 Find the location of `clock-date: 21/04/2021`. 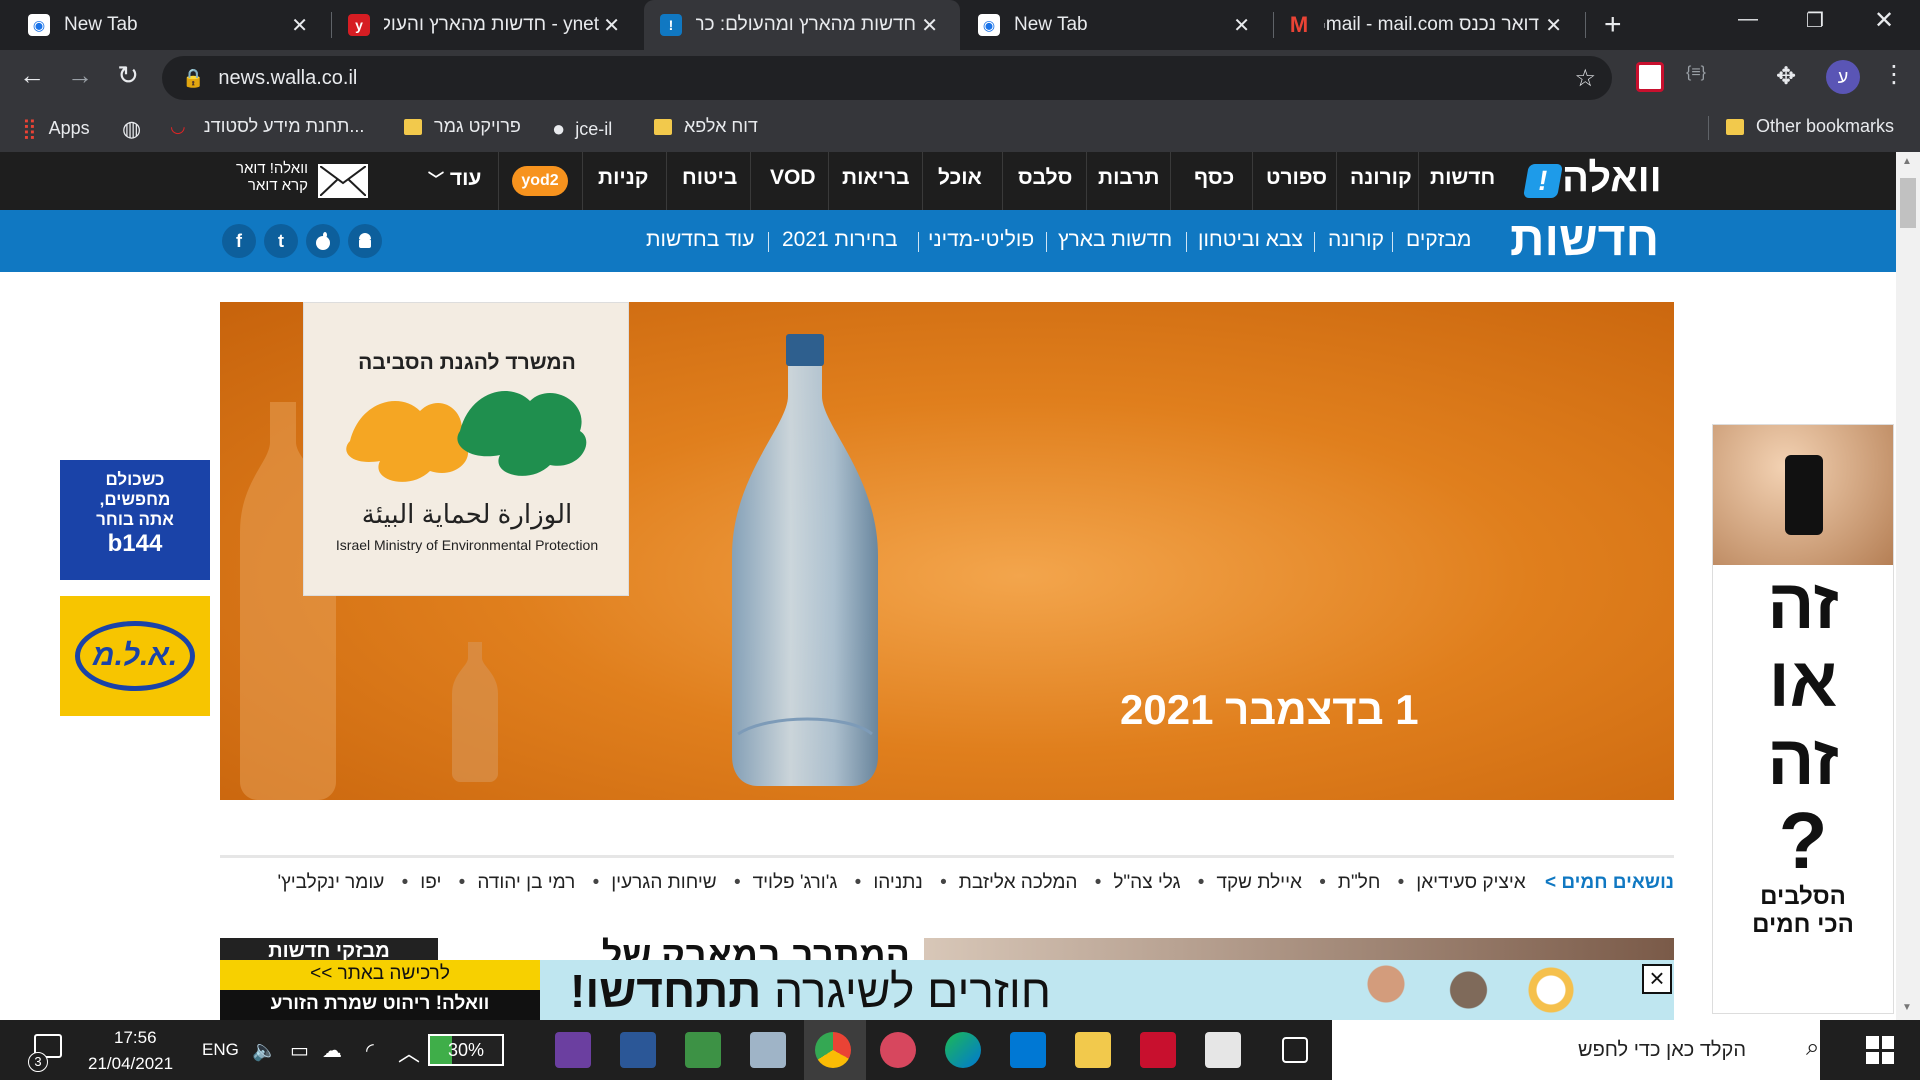

clock-date: 21/04/2021 is located at coordinates (130, 1064).